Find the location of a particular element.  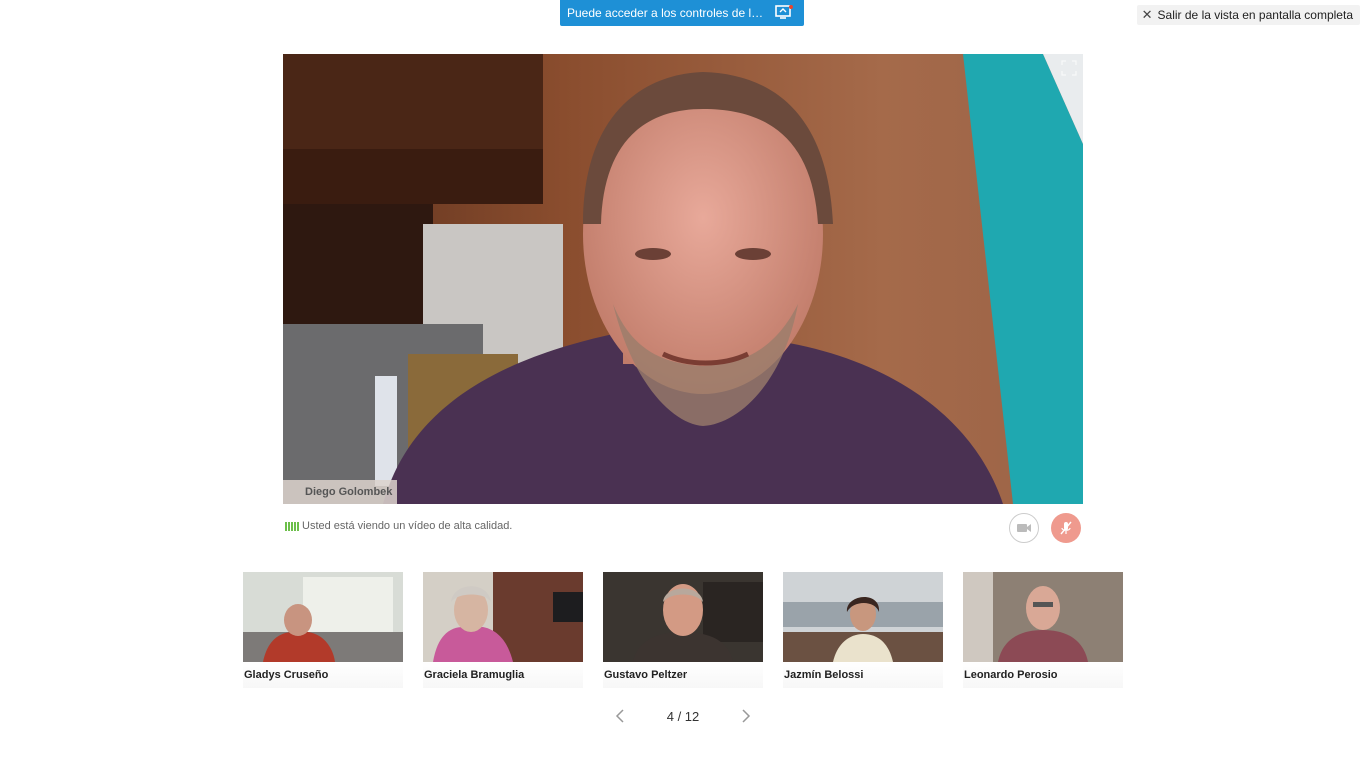

microphone-muted-icon is located at coordinates (1066, 528).